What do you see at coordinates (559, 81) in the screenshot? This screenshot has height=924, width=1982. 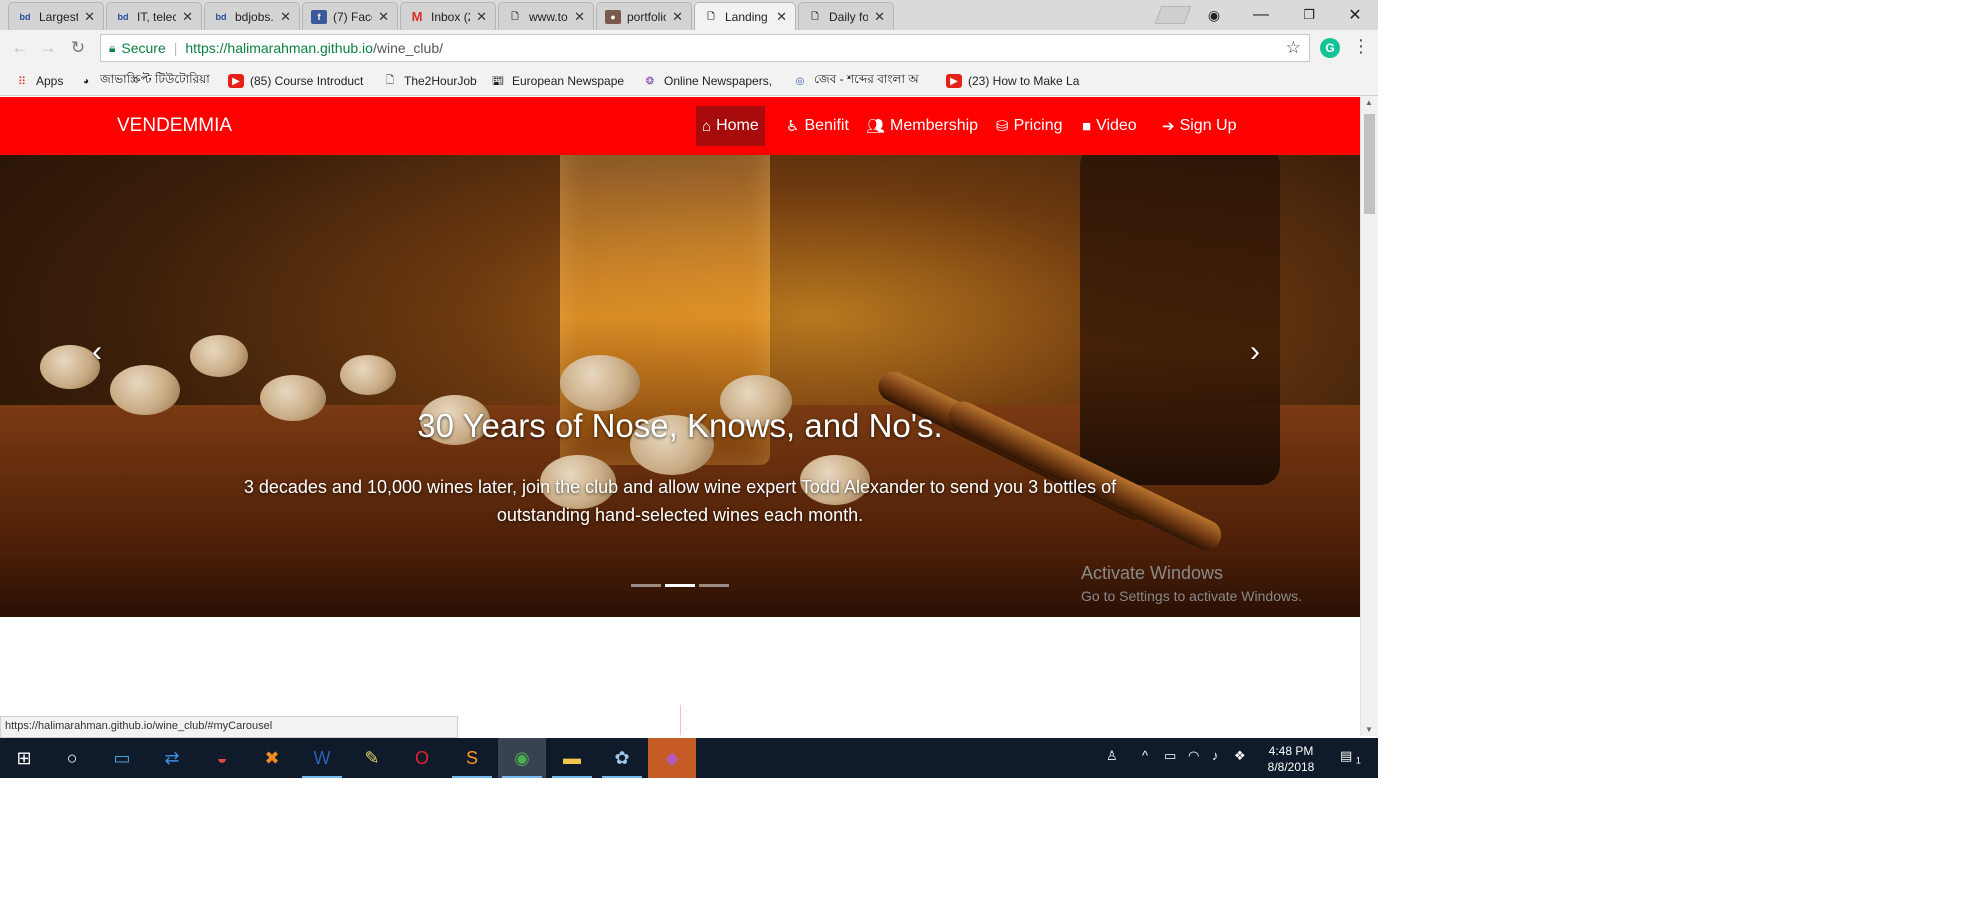 I see `bookmark-item: 📰︎ European Newspape` at bounding box center [559, 81].